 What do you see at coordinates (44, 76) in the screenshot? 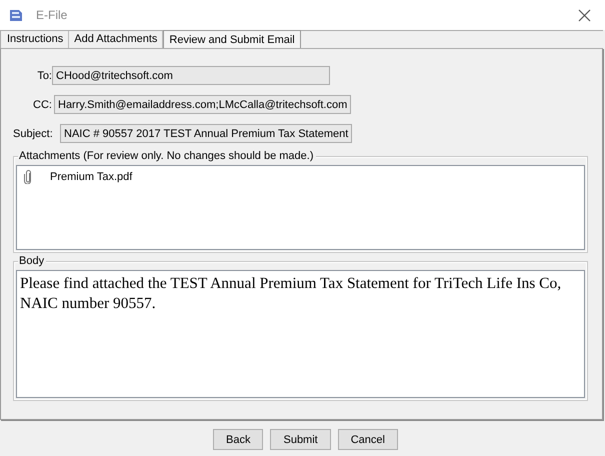
I see `field-label: To:` at bounding box center [44, 76].